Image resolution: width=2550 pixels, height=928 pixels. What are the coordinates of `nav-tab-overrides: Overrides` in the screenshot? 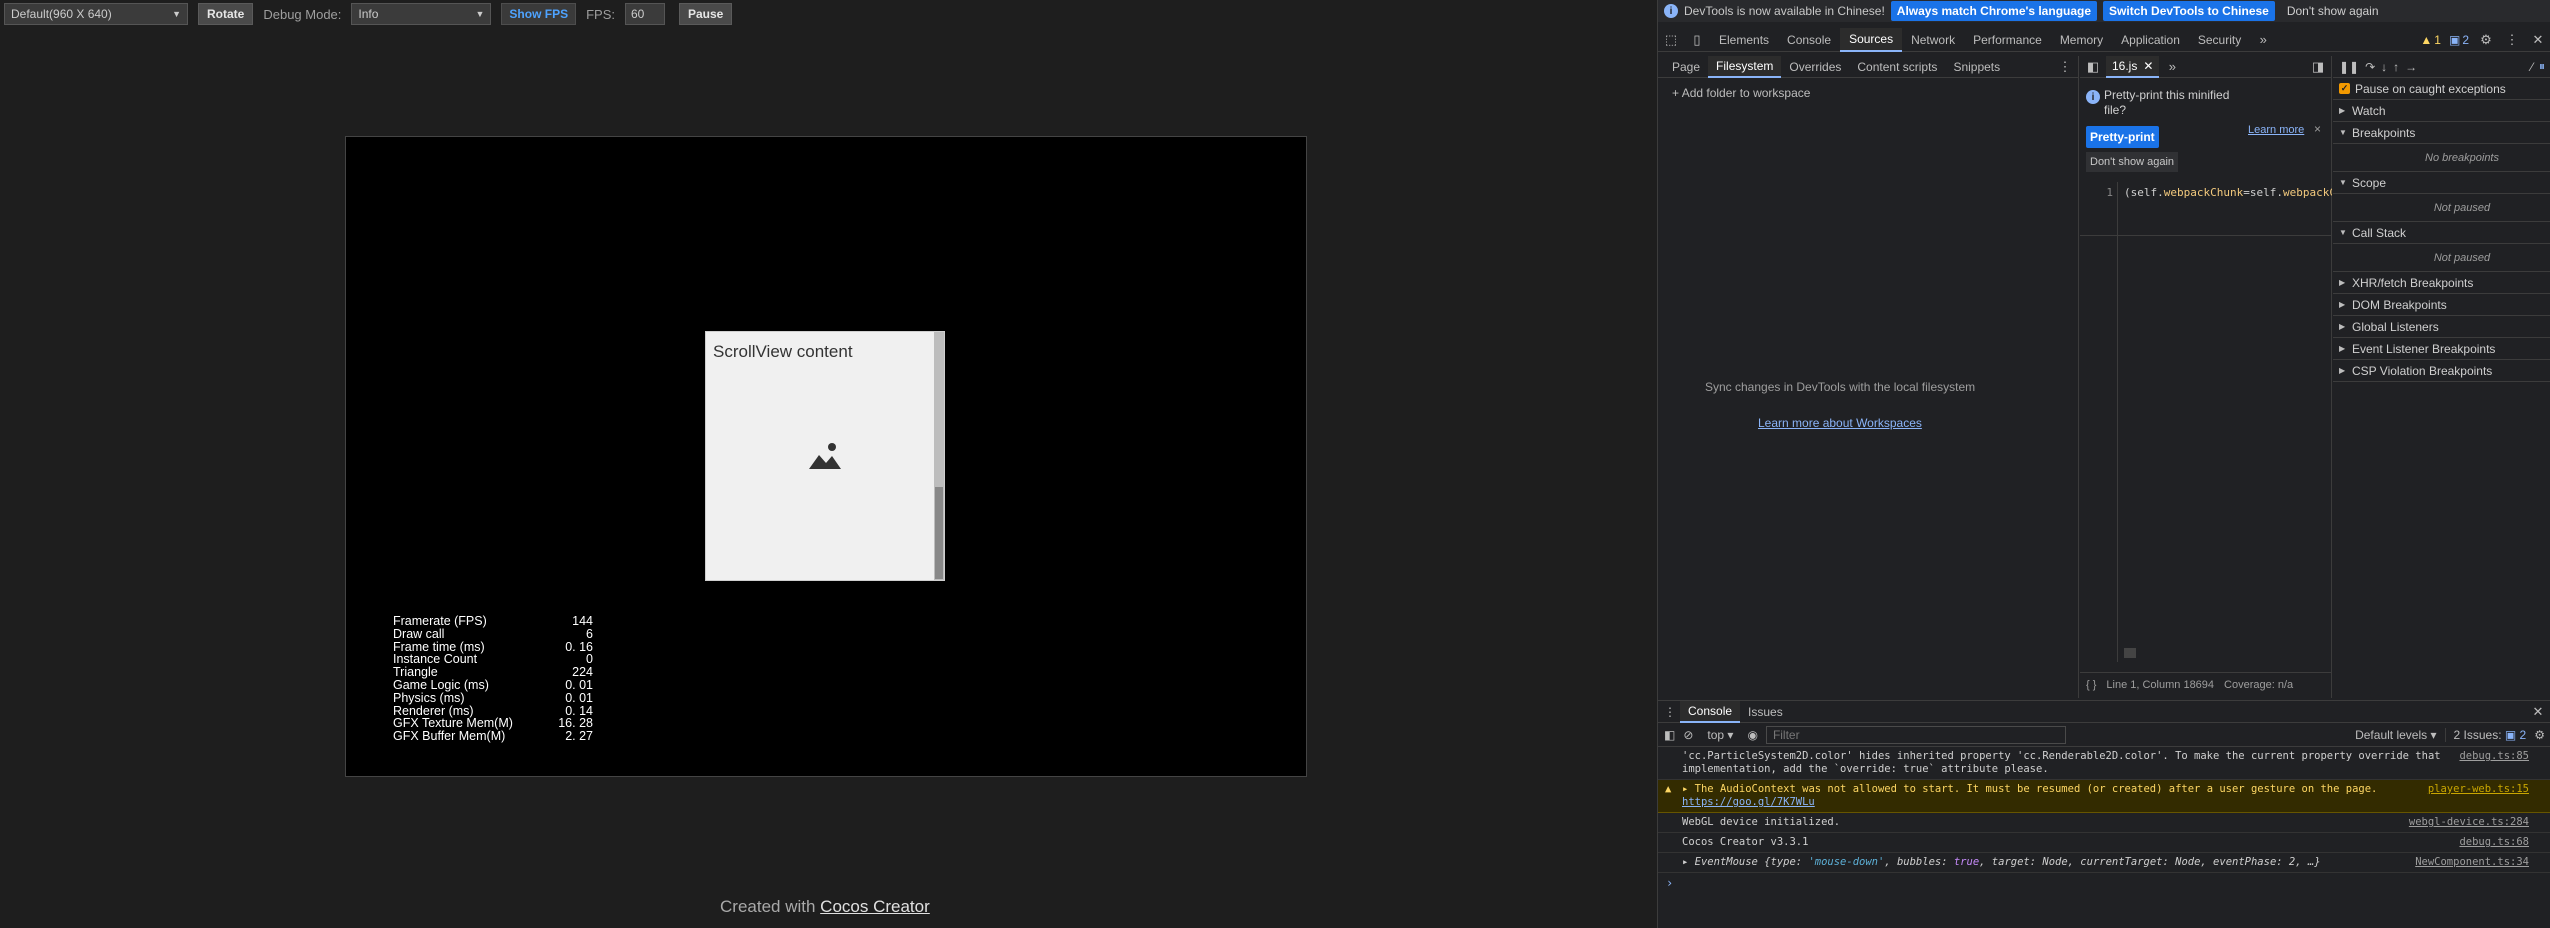 It's located at (1815, 67).